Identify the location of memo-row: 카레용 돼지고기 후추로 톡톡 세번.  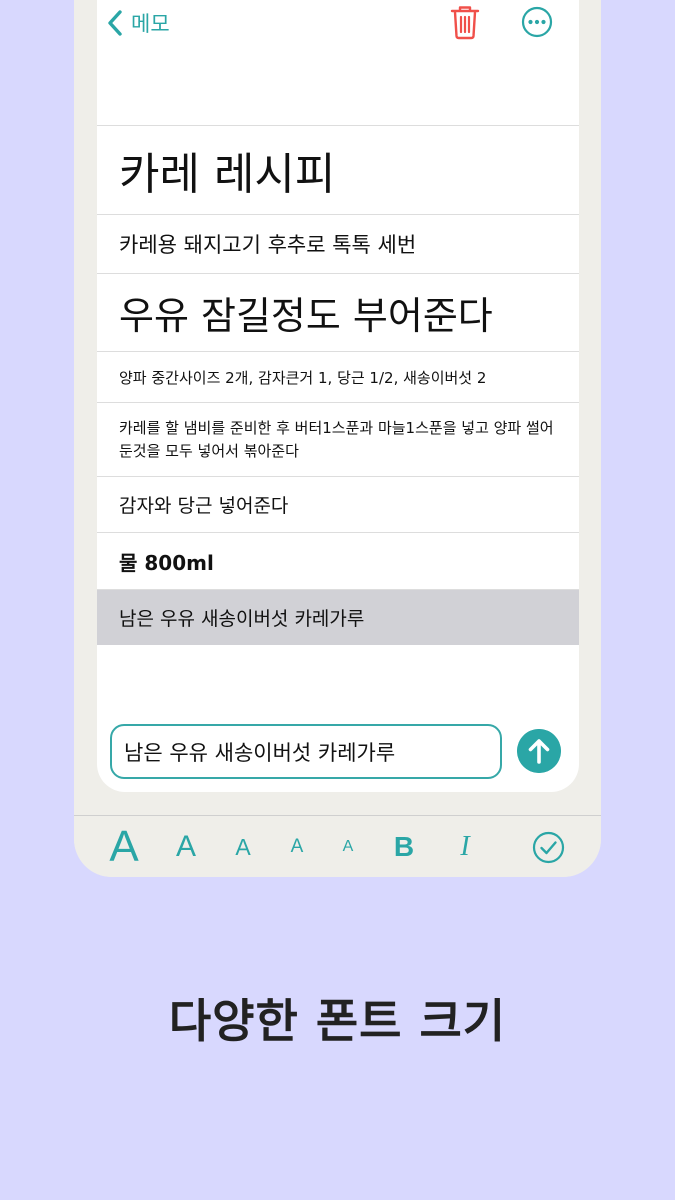
(338, 243).